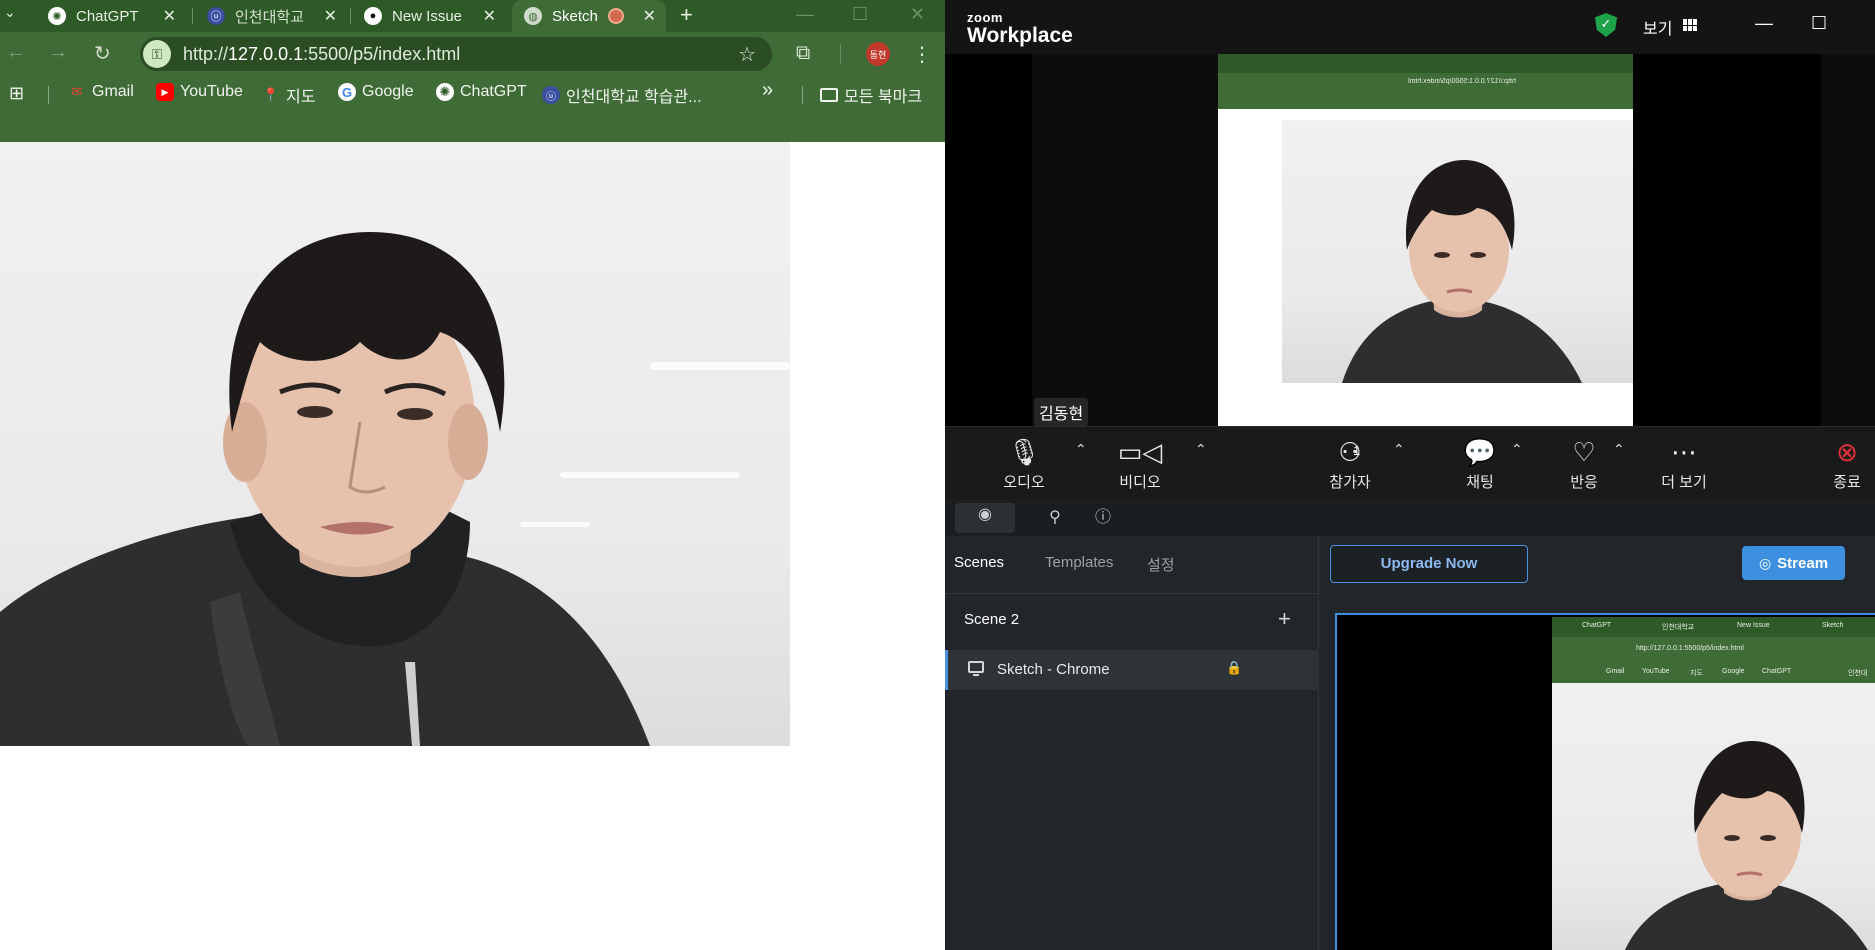 This screenshot has height=950, width=1875. I want to click on close-window-icon: ✕, so click(917, 14).